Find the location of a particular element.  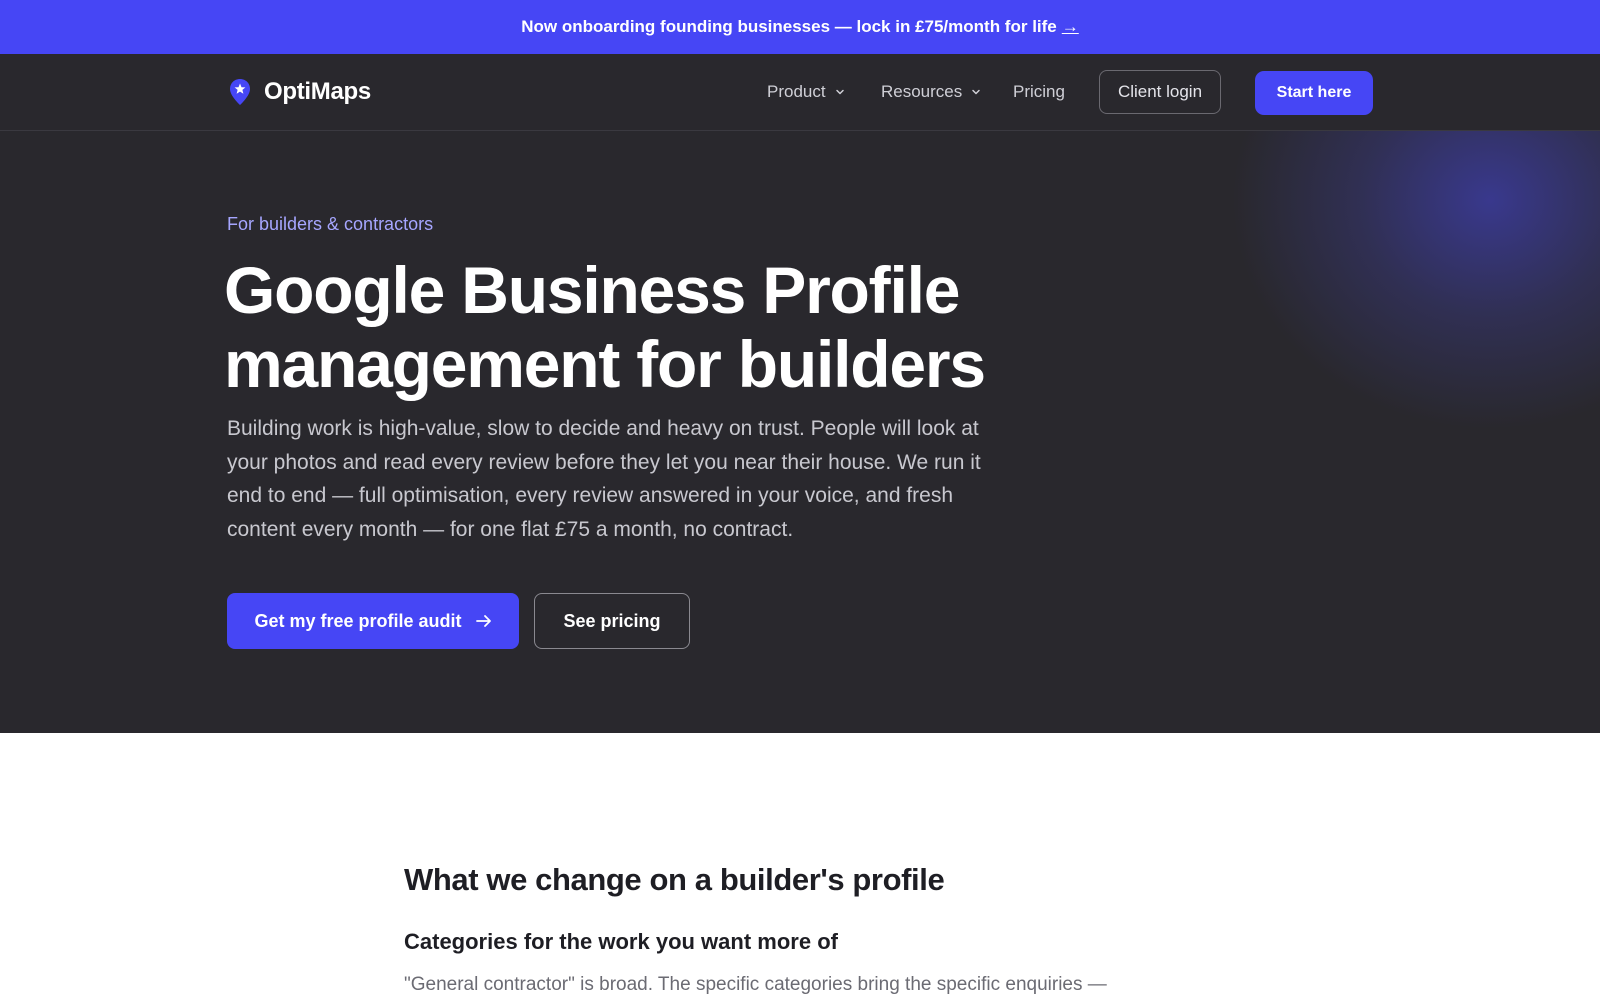

nav-item-label: Pricing is located at coordinates (1039, 91).